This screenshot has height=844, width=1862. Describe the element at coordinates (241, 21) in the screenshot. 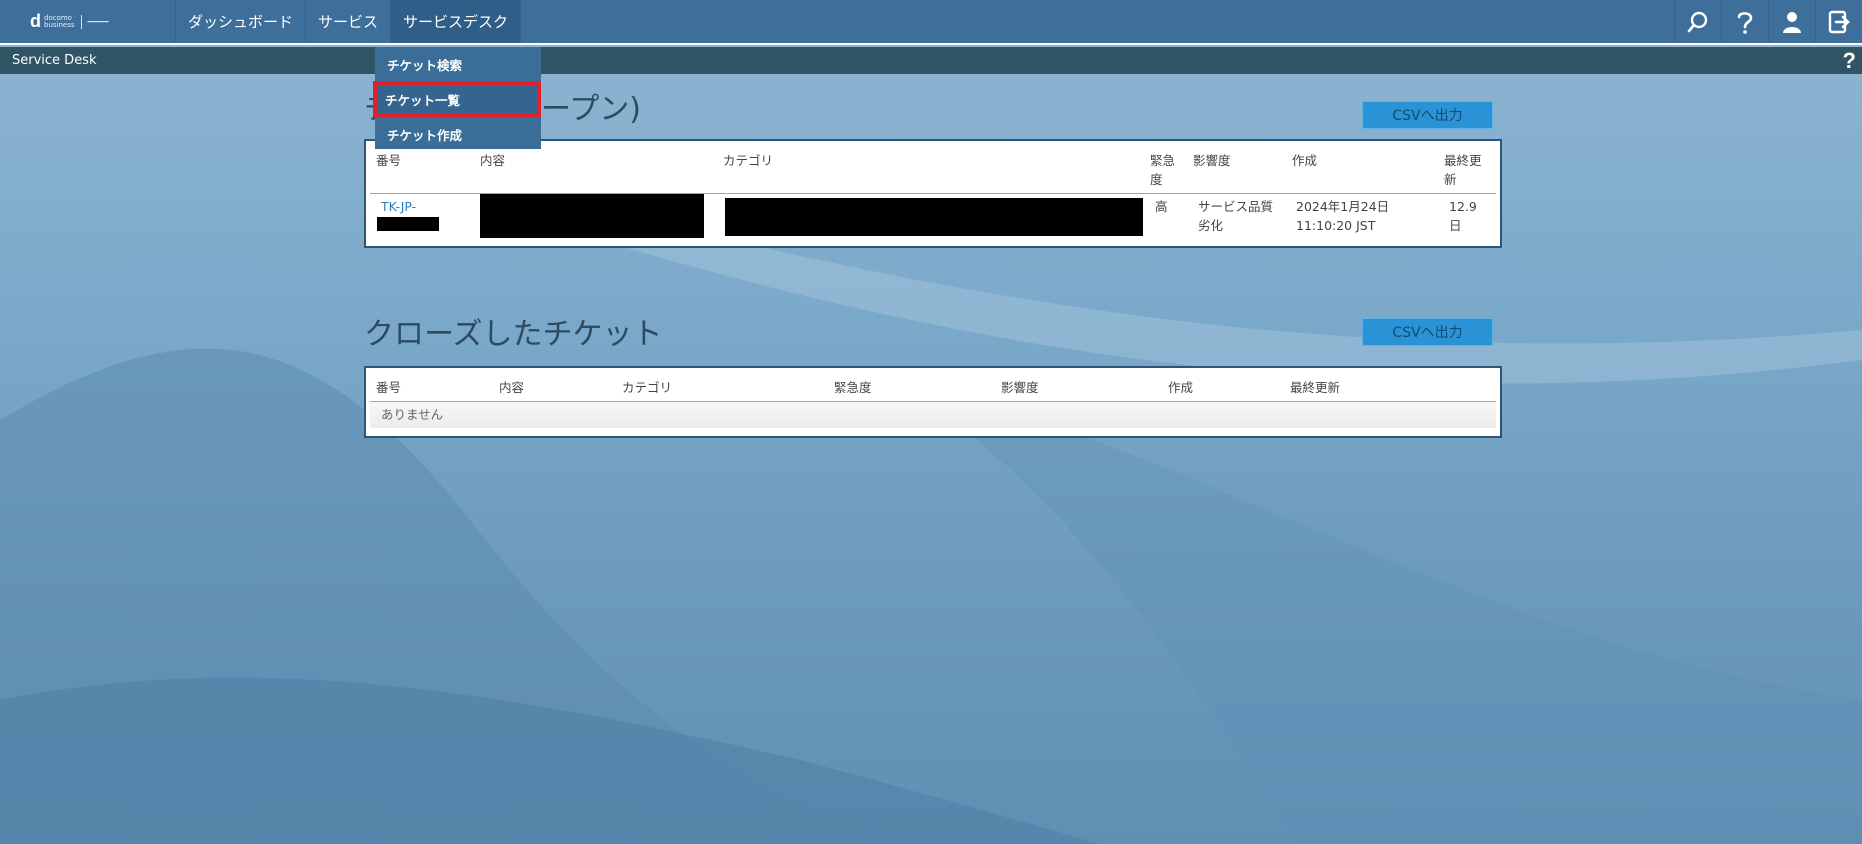

I see `nav-dashboard: ダッシュボード` at that location.